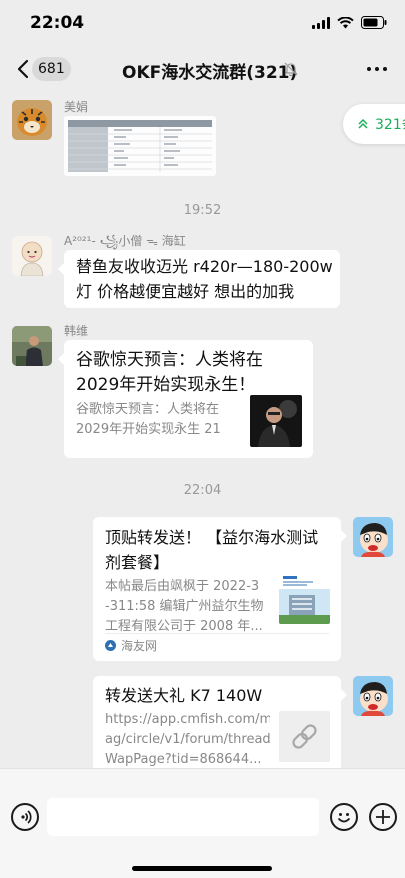 The width and height of the screenshot is (405, 878). Describe the element at coordinates (24, 69) in the screenshot. I see `back-chevron-icon` at that location.